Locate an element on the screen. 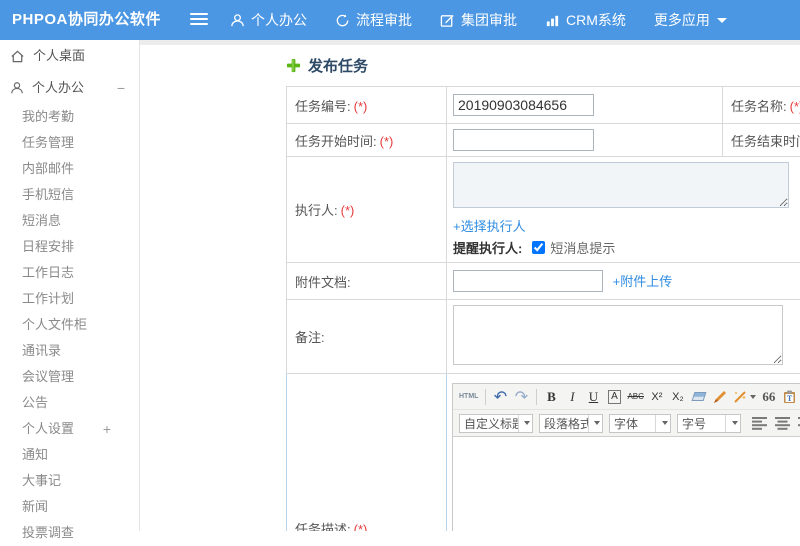  end-time-label: 任务结束时间:(*) is located at coordinates (761, 140).